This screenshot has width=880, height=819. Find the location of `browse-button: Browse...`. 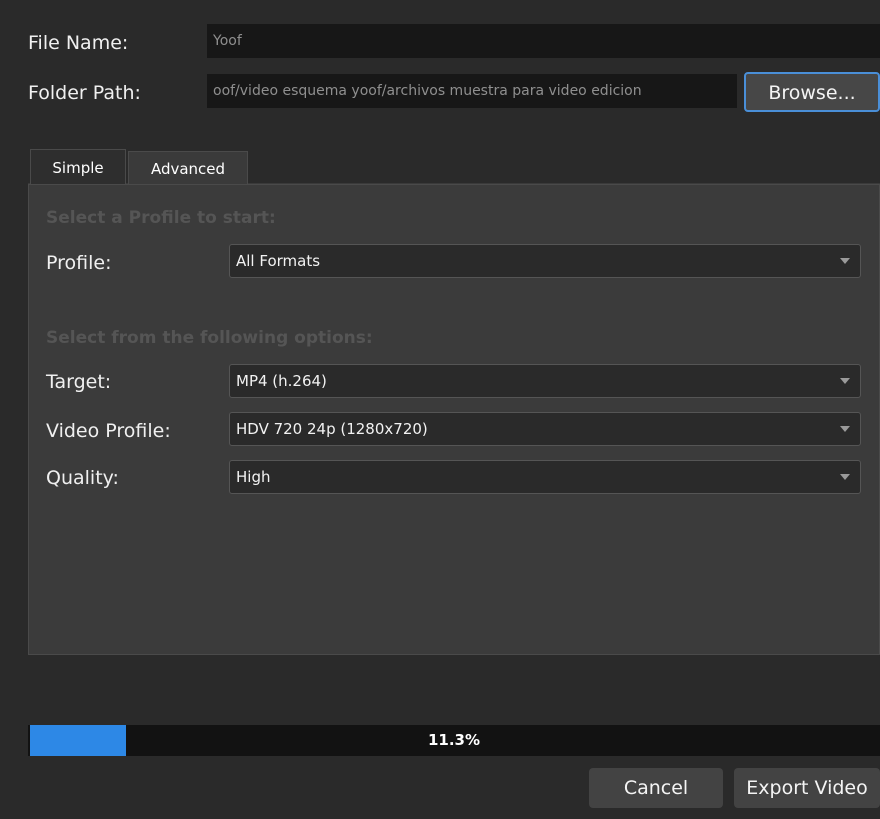

browse-button: Browse... is located at coordinates (812, 92).